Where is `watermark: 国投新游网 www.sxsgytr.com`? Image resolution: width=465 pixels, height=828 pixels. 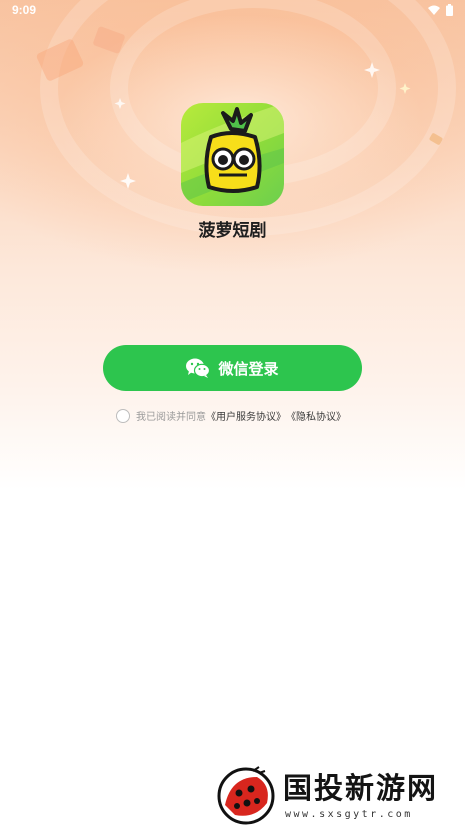
watermark: 国投新游网 www.sxsgytr.com is located at coordinates (340, 796).